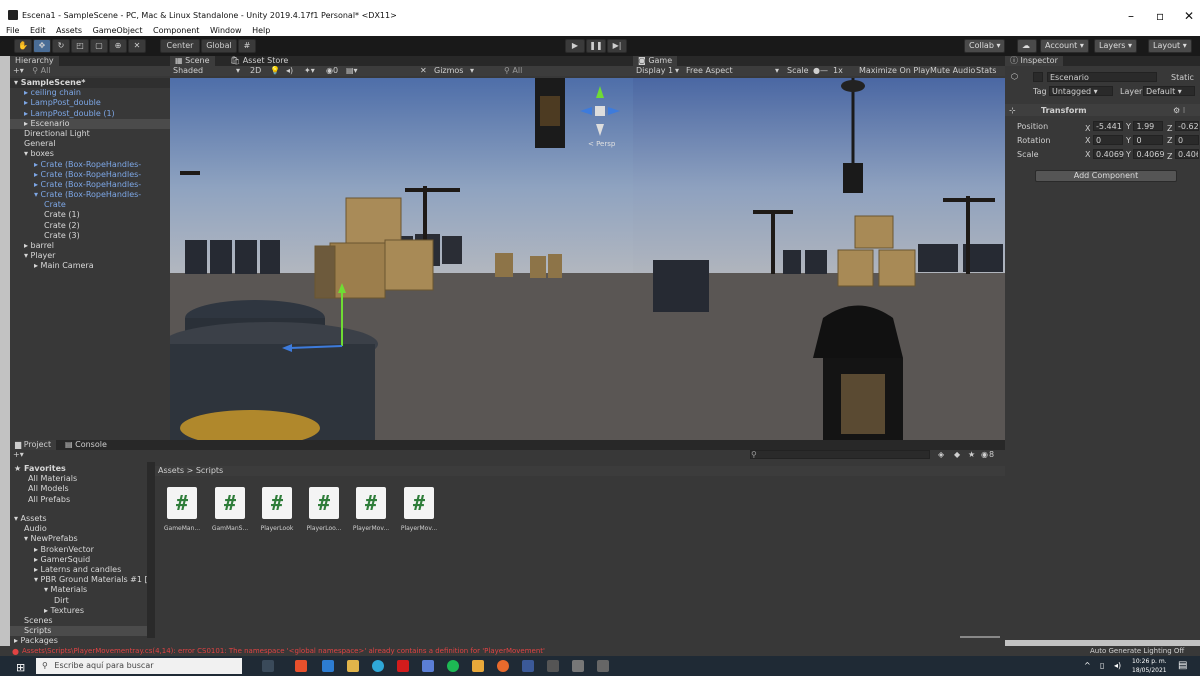  I want to click on play-button: ▶, so click(575, 46).